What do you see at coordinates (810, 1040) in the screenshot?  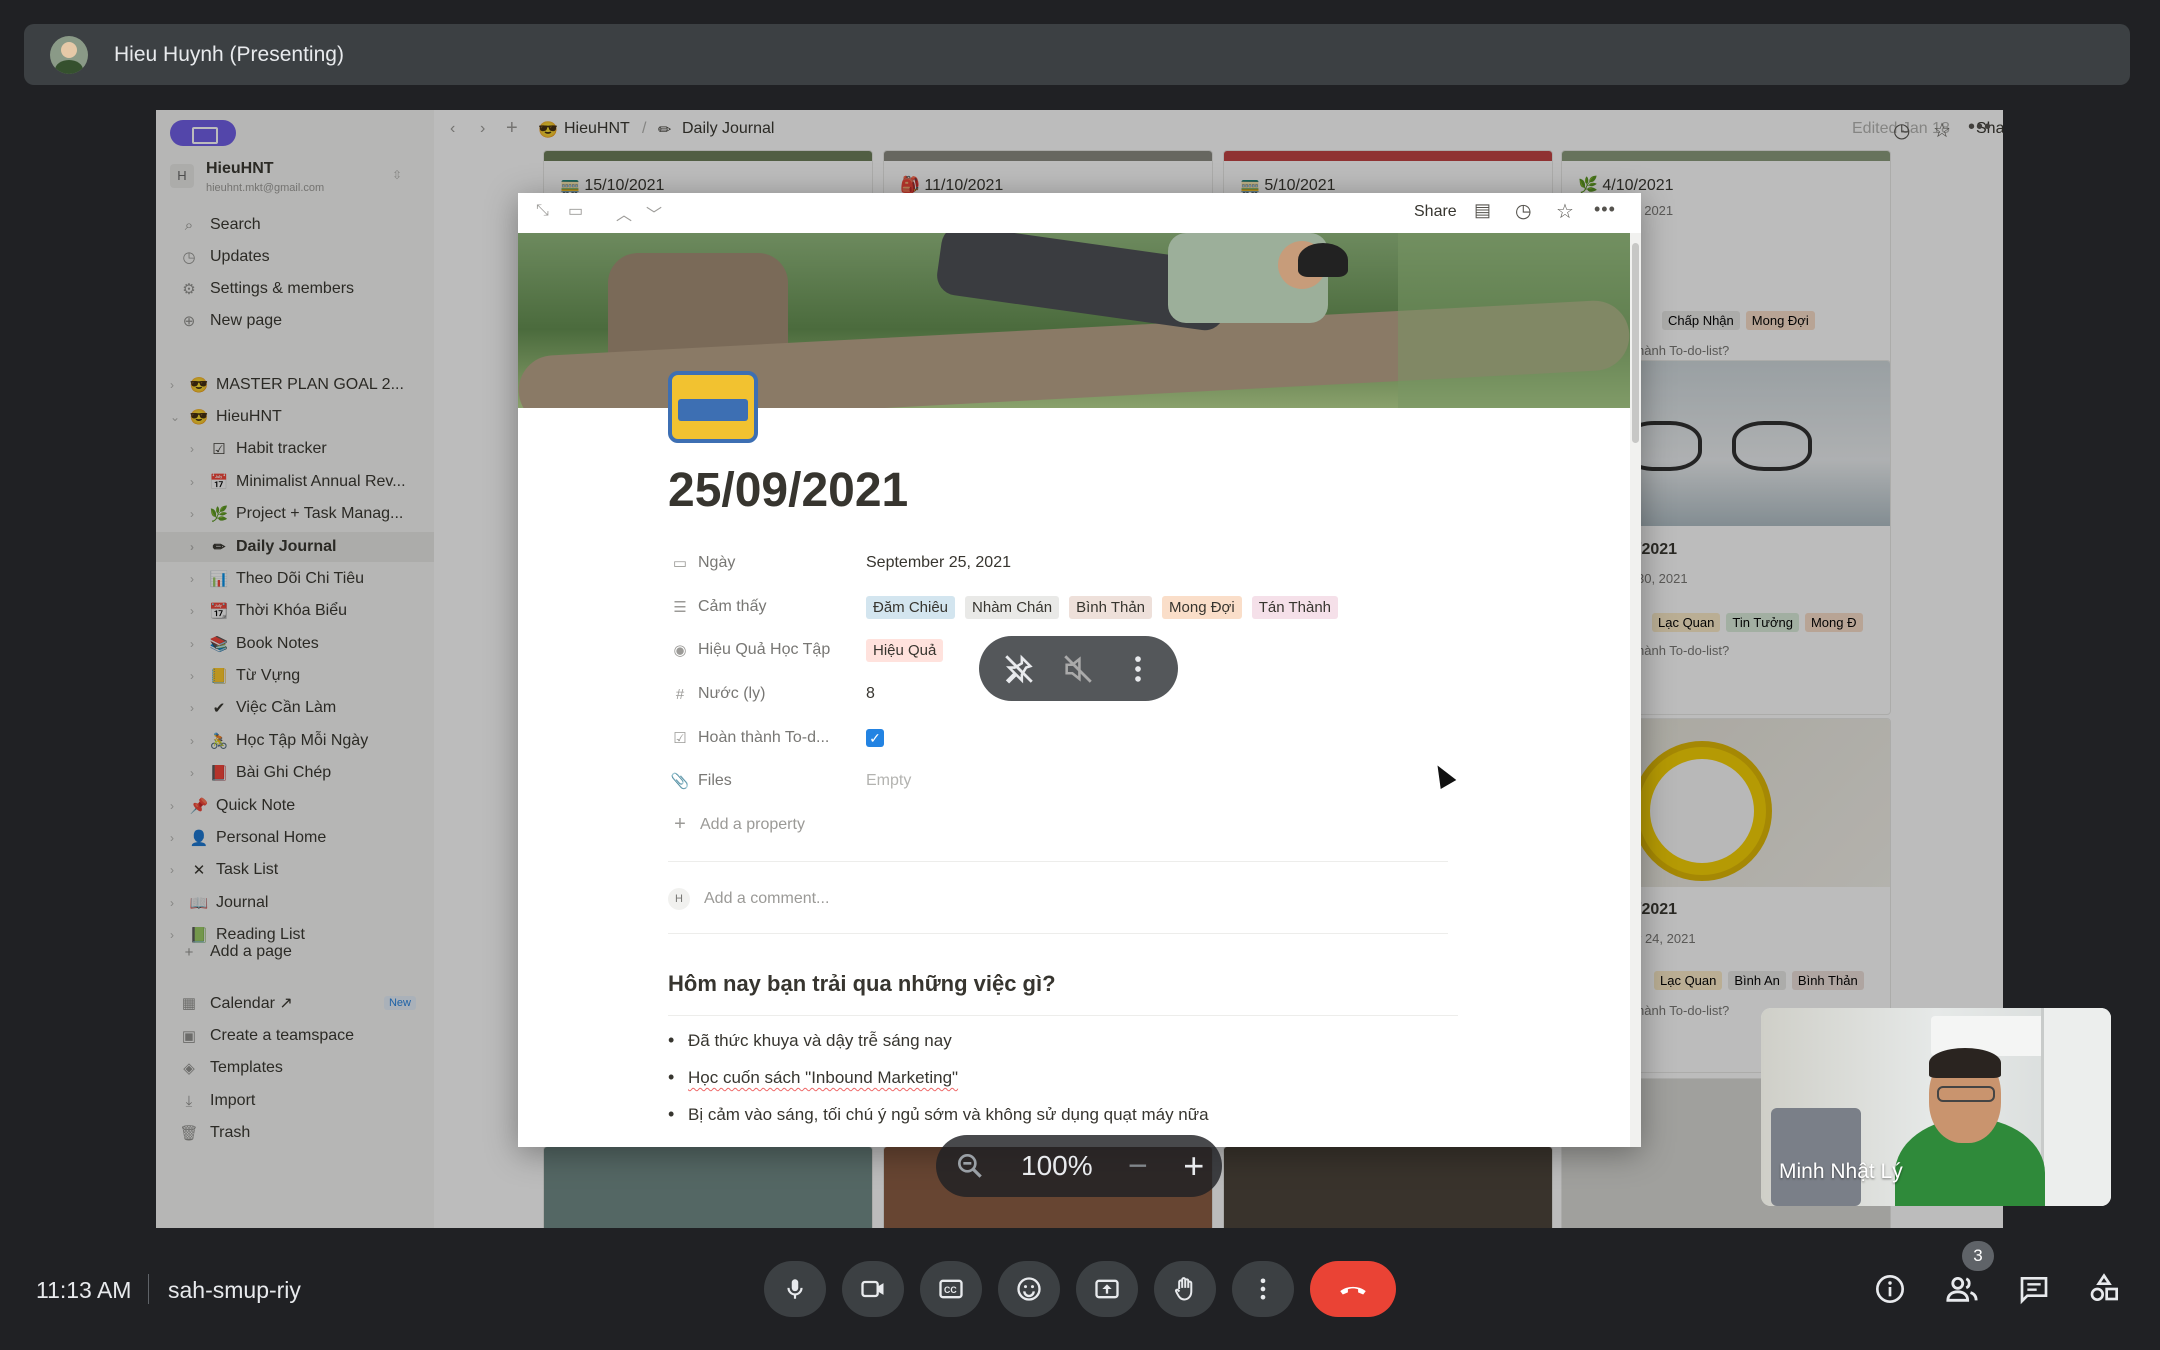 I see `bullet-item: Đã thức khuya và dậy trễ sáng nay` at bounding box center [810, 1040].